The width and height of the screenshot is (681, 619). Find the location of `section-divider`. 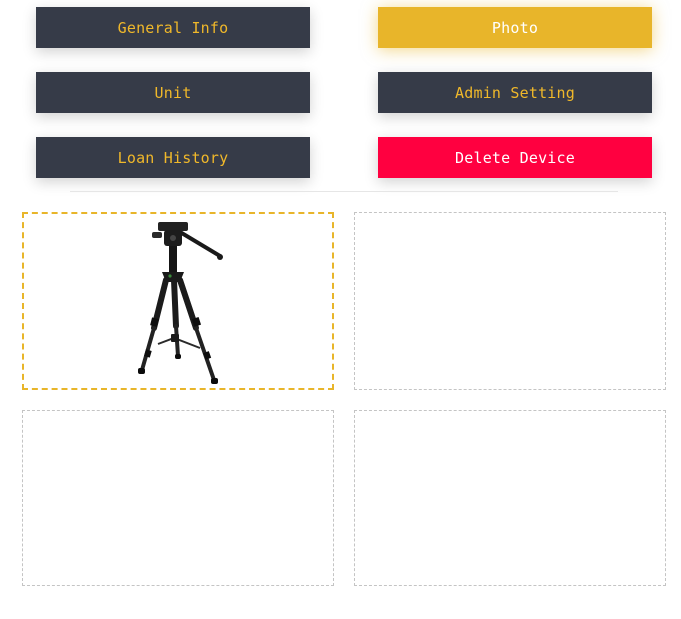

section-divider is located at coordinates (344, 191).